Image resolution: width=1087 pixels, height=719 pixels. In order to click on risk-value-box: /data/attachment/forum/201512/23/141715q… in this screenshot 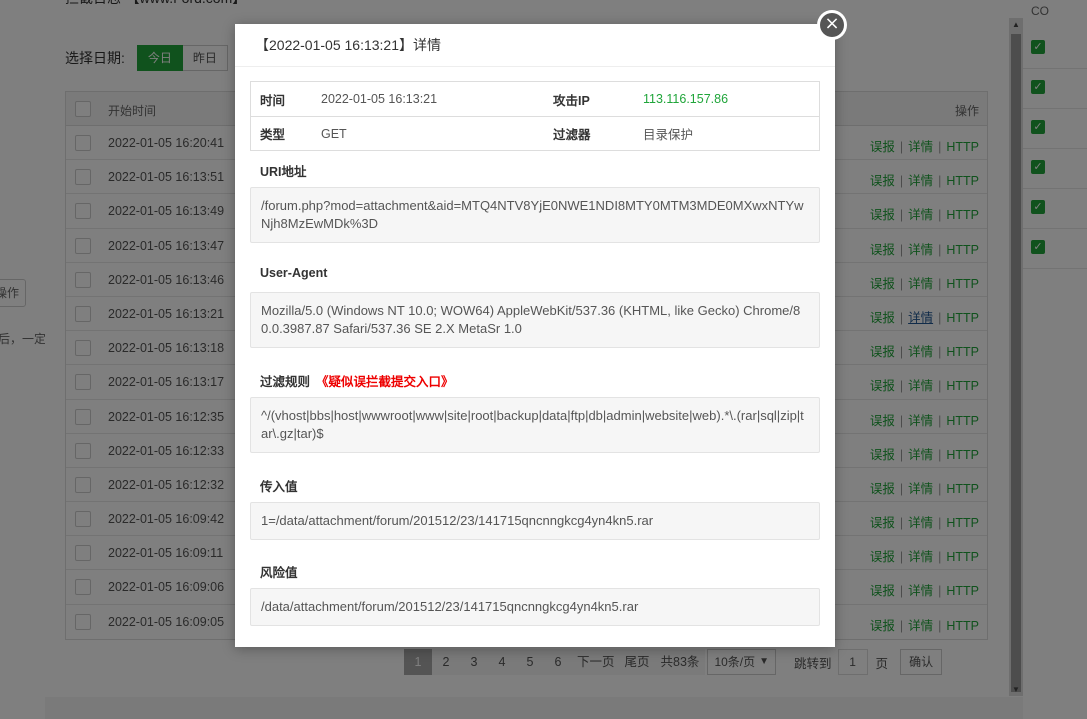, I will do `click(535, 607)`.